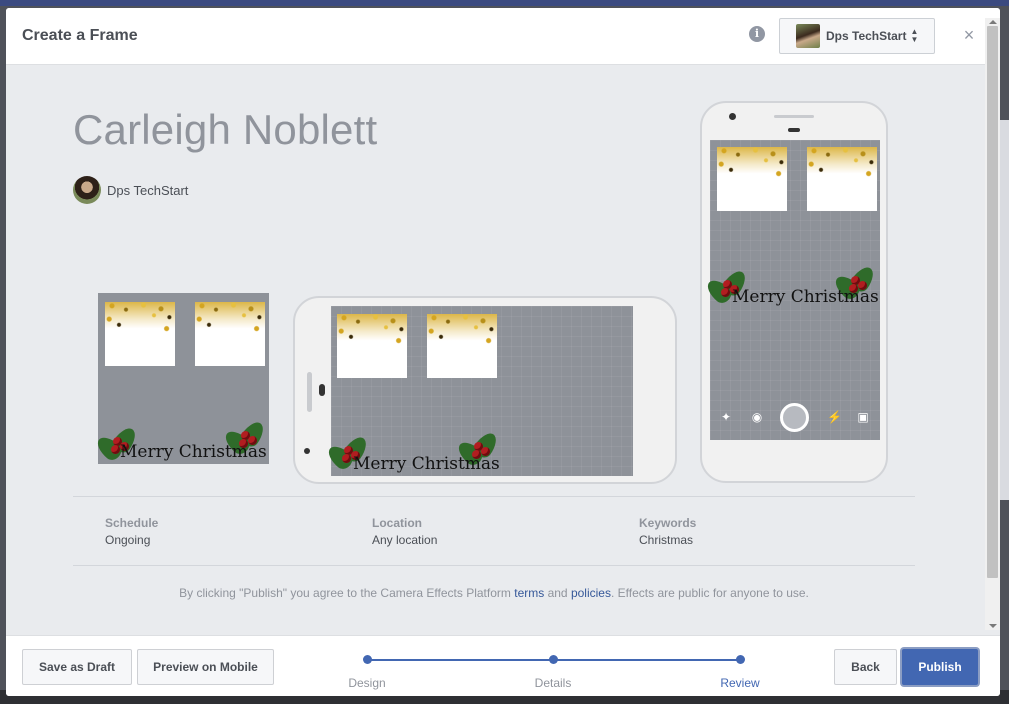  I want to click on publish-button: Publish, so click(940, 667).